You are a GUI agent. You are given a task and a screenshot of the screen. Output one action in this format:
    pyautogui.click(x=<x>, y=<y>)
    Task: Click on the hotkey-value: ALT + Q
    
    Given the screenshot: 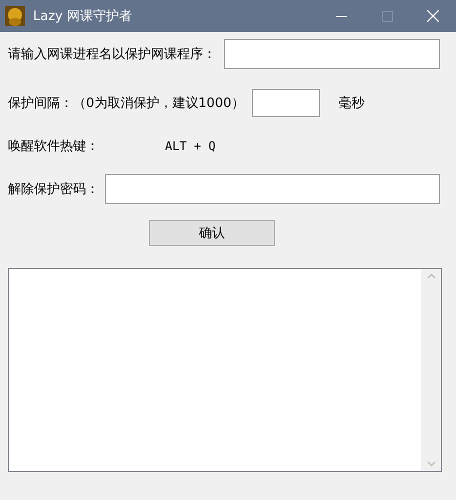 What is the action you would take?
    pyautogui.click(x=190, y=146)
    